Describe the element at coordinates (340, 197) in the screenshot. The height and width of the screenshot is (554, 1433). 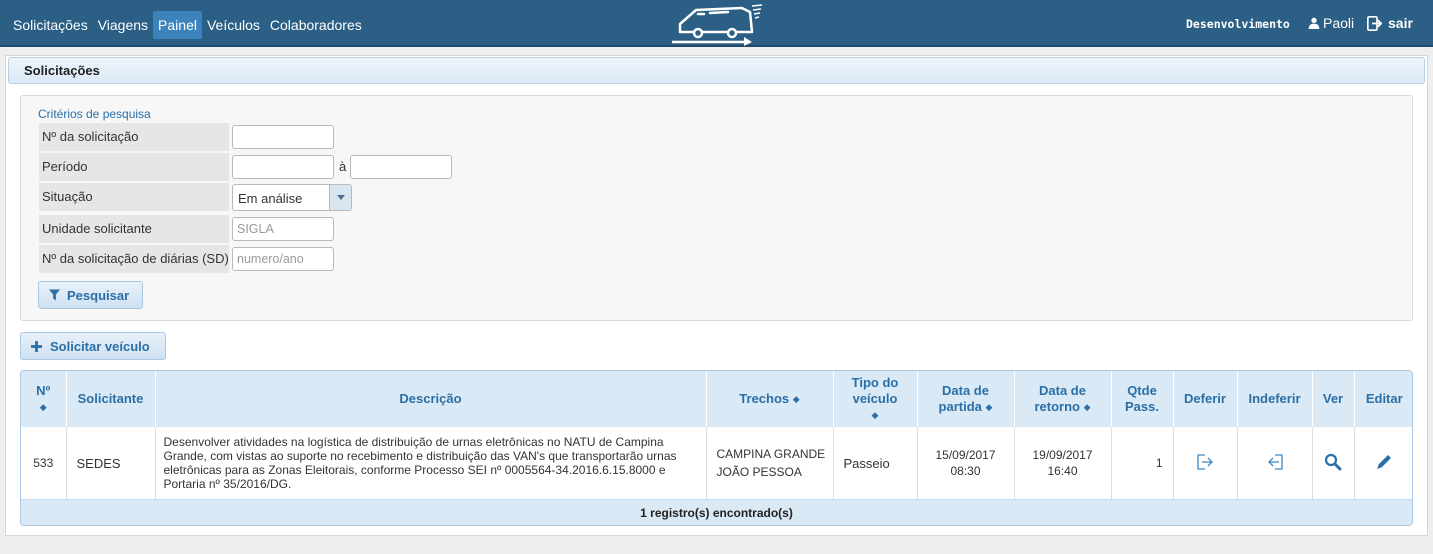
I see `chevron-down-icon` at that location.